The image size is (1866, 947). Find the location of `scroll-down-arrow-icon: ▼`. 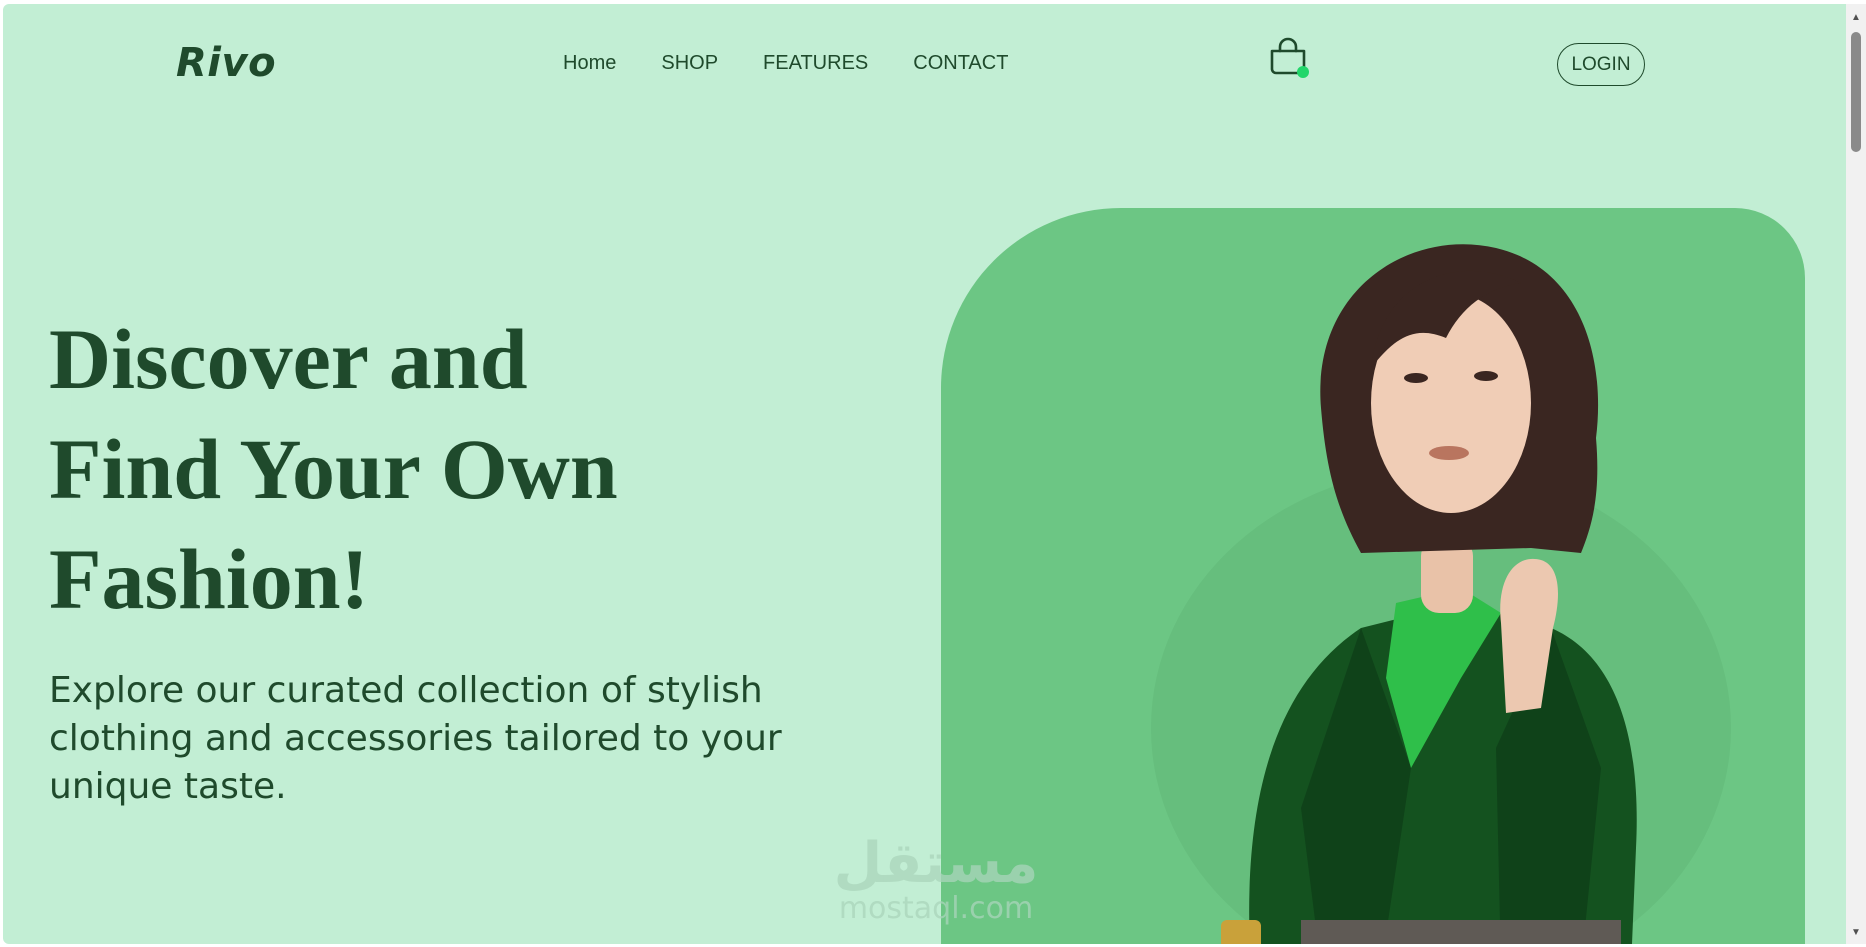

scroll-down-arrow-icon: ▼ is located at coordinates (1856, 932).